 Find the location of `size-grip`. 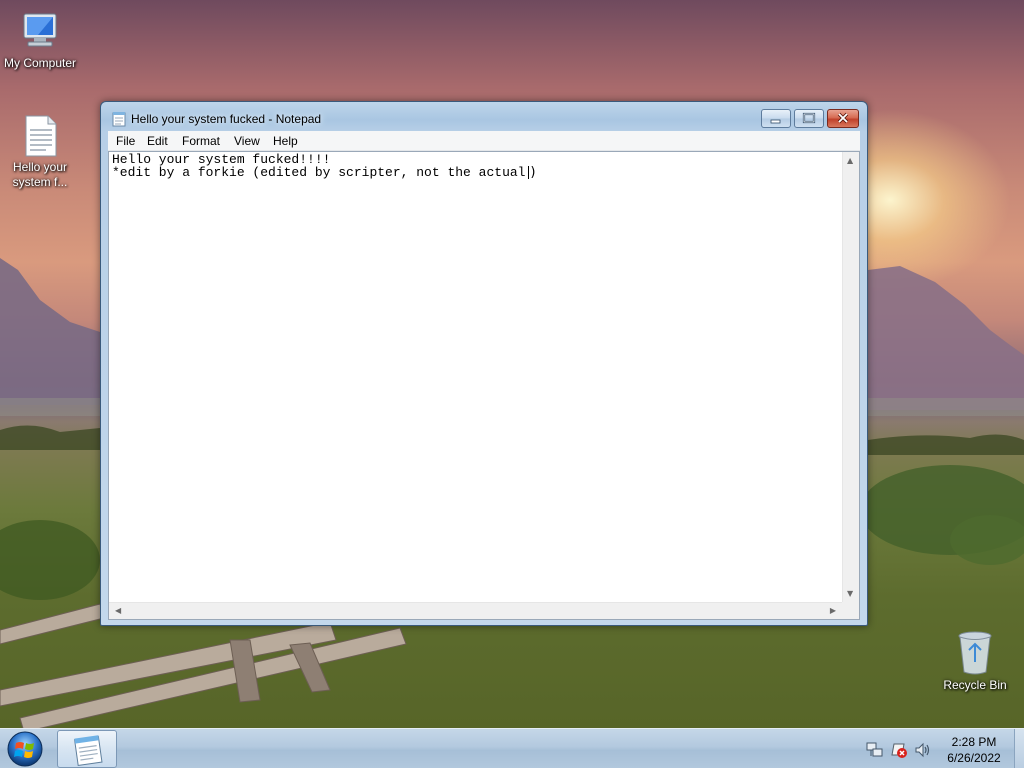

size-grip is located at coordinates (850, 610).